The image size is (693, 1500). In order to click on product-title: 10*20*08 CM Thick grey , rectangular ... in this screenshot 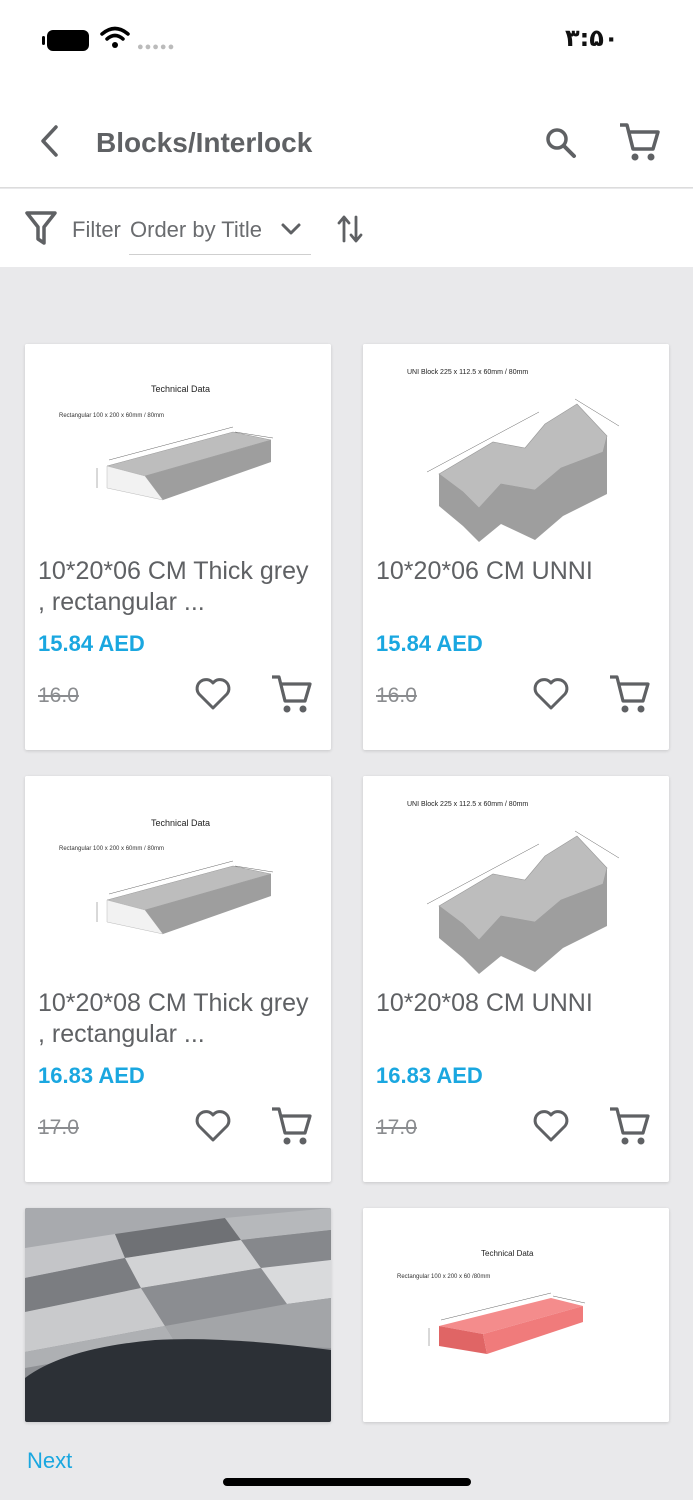, I will do `click(173, 1018)`.